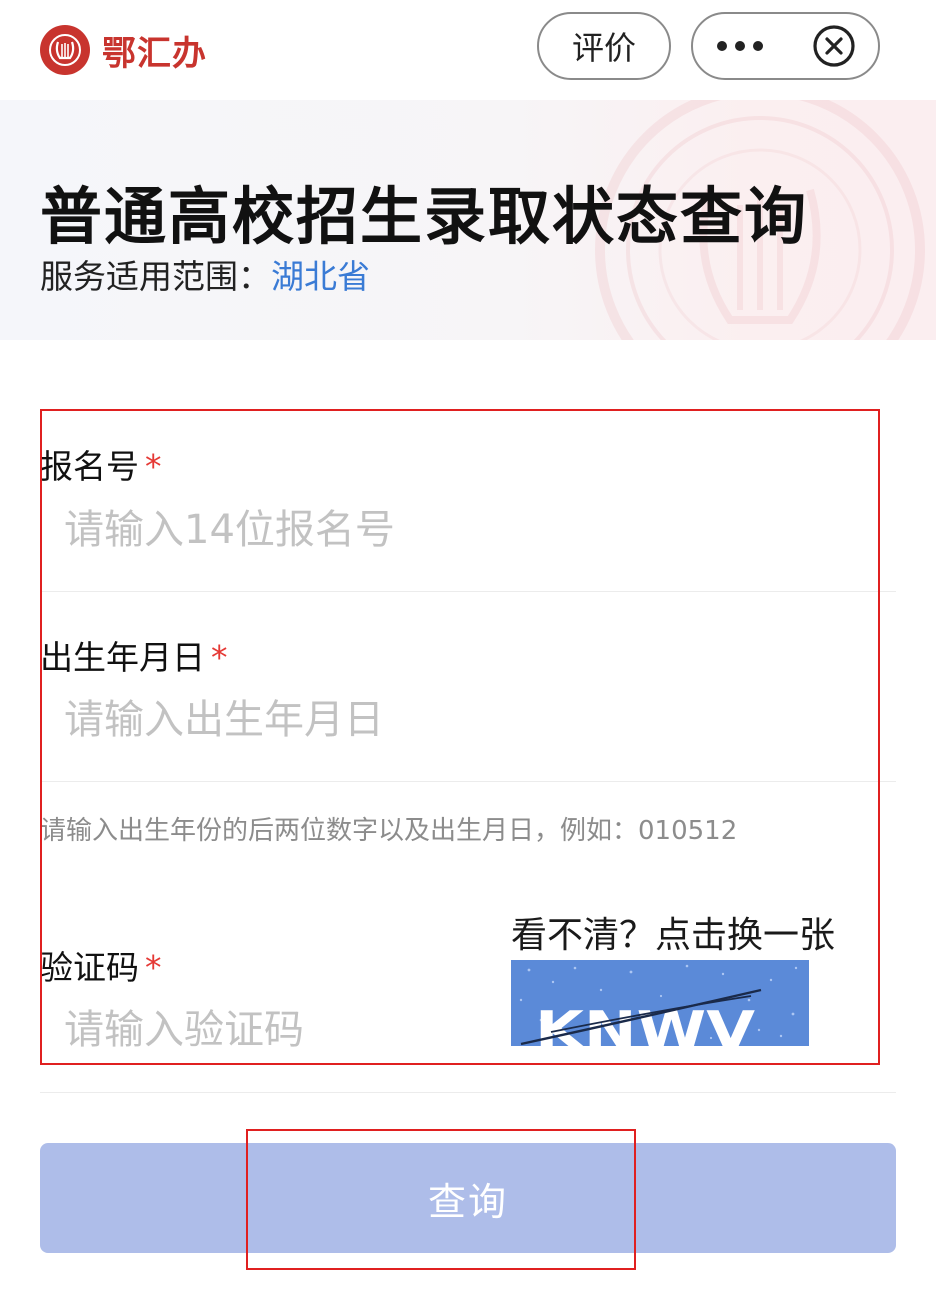 This screenshot has width=936, height=1311. What do you see at coordinates (65, 50) in the screenshot?
I see `lyre-emblem-icon` at bounding box center [65, 50].